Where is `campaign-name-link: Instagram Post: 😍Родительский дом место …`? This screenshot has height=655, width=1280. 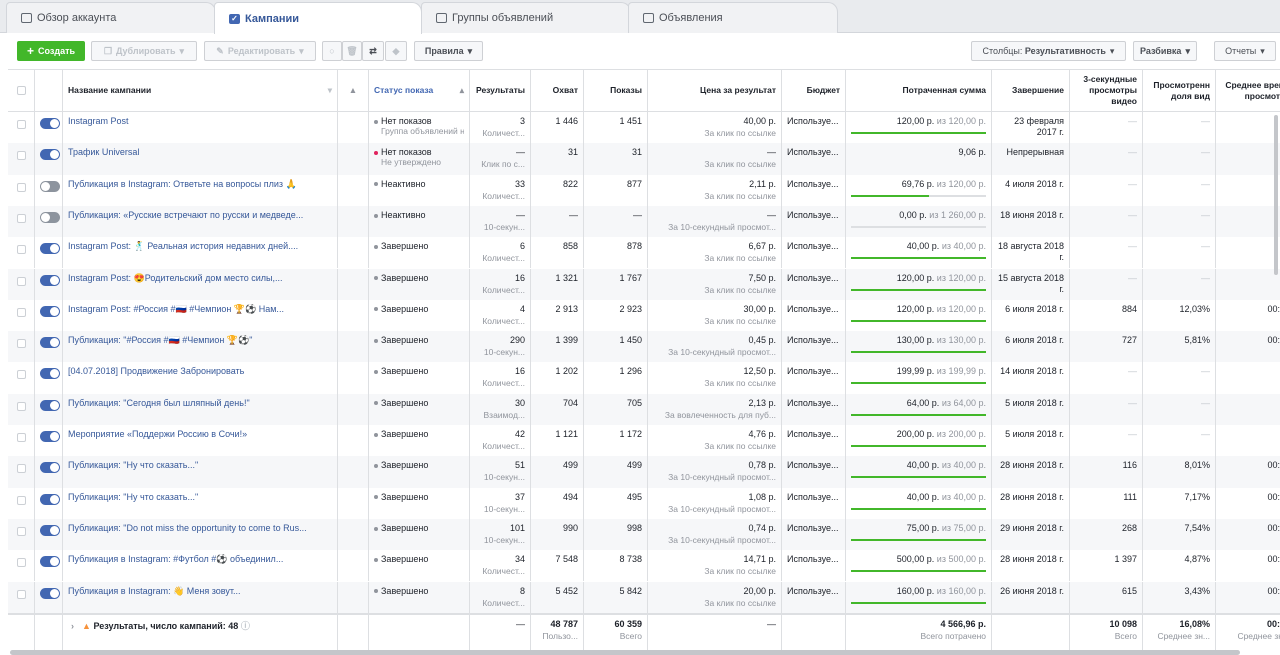
campaign-name-link: Instagram Post: 😍Родительский дом место … is located at coordinates (175, 278).